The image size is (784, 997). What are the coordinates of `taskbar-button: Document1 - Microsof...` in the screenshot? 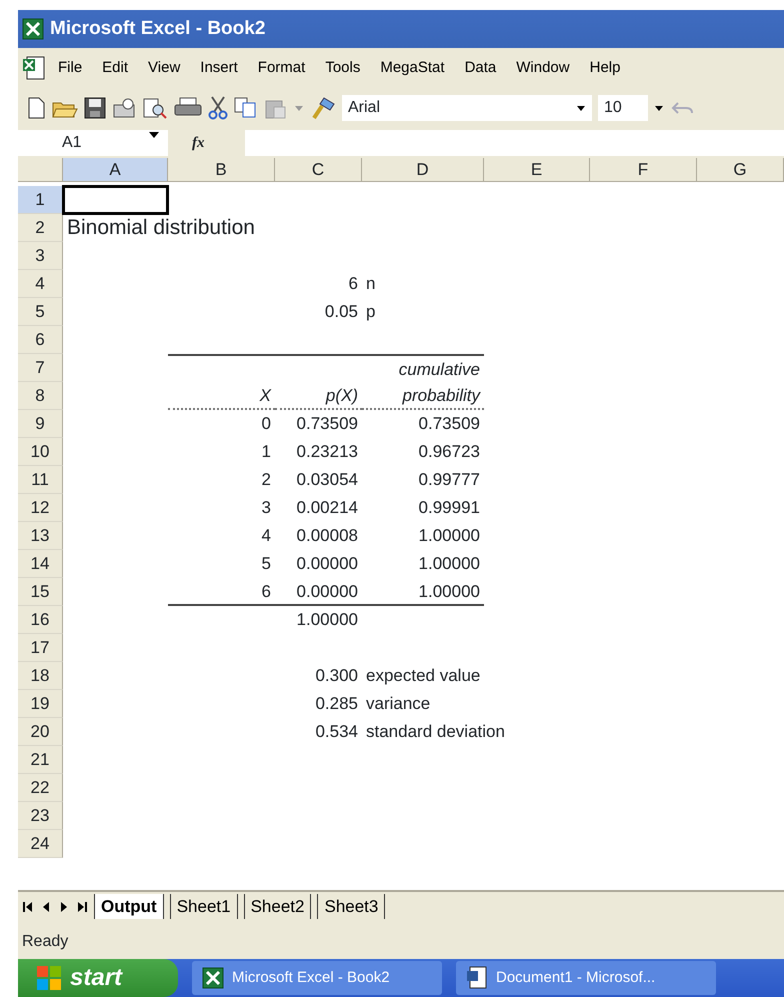 It's located at (586, 978).